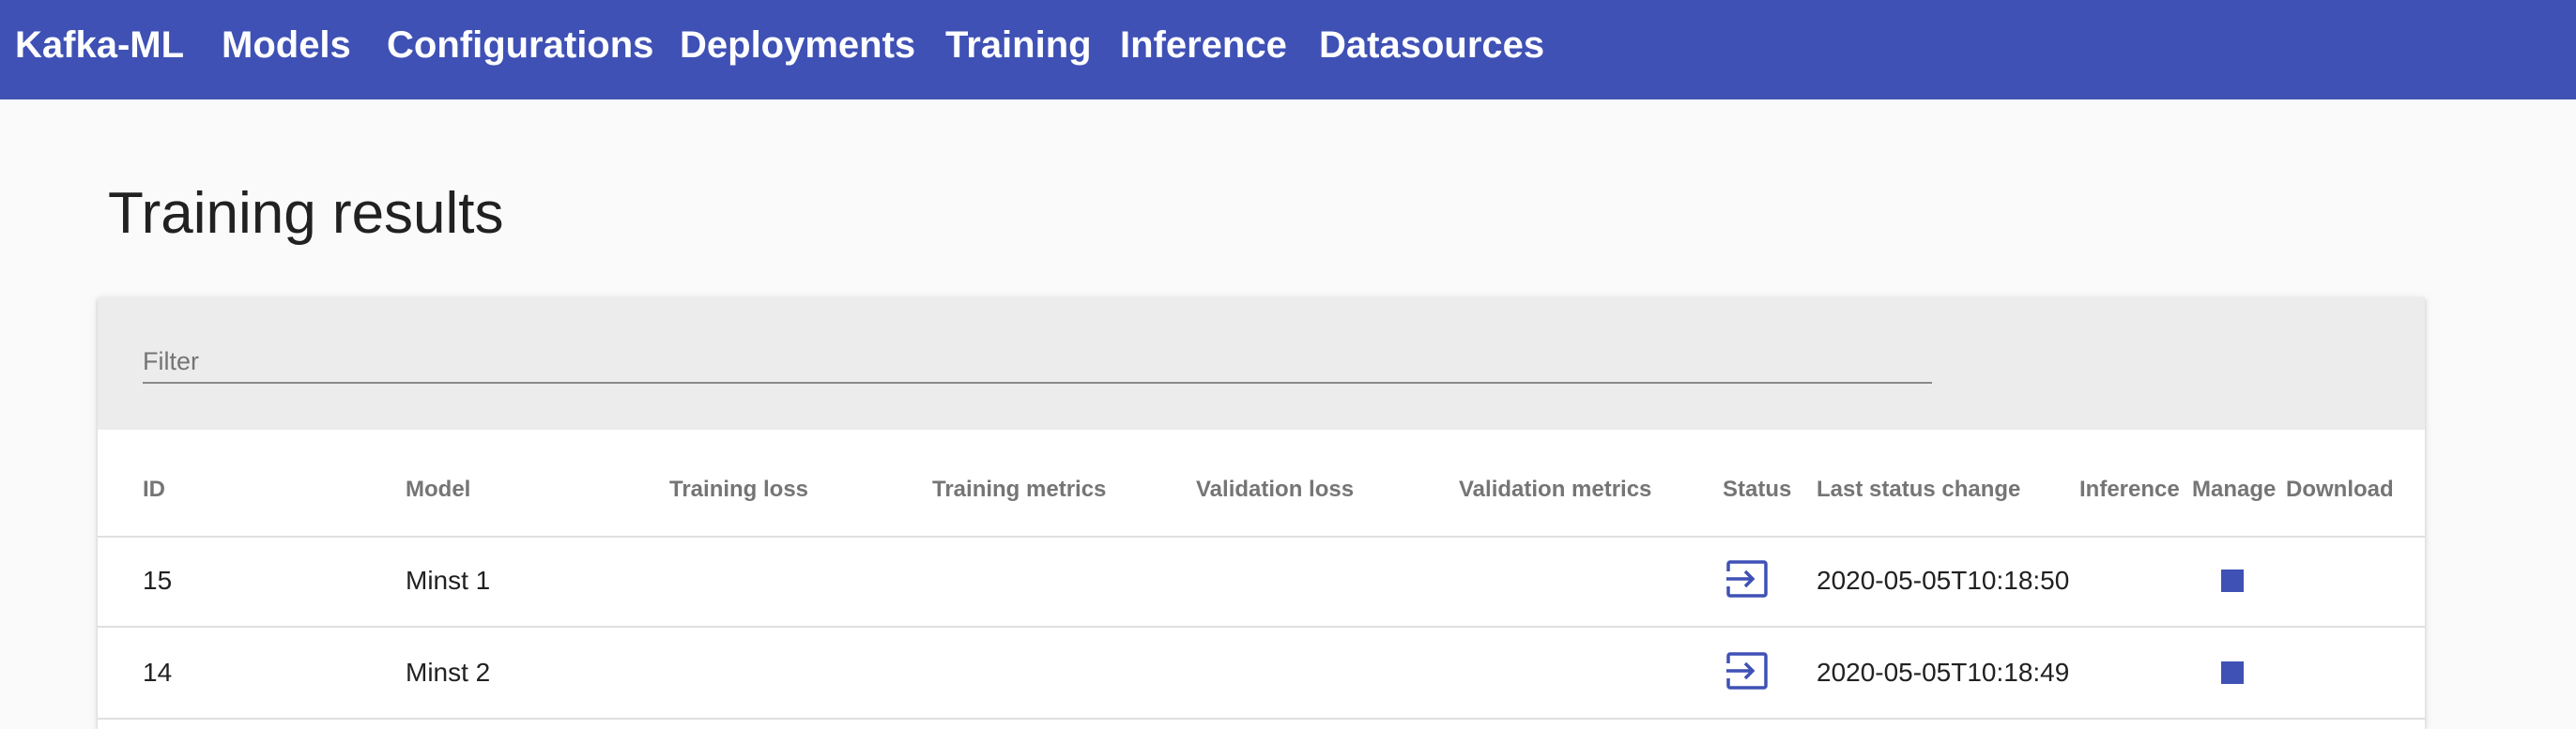 The width and height of the screenshot is (2576, 729). What do you see at coordinates (154, 490) in the screenshot?
I see `column-header-id: ID` at bounding box center [154, 490].